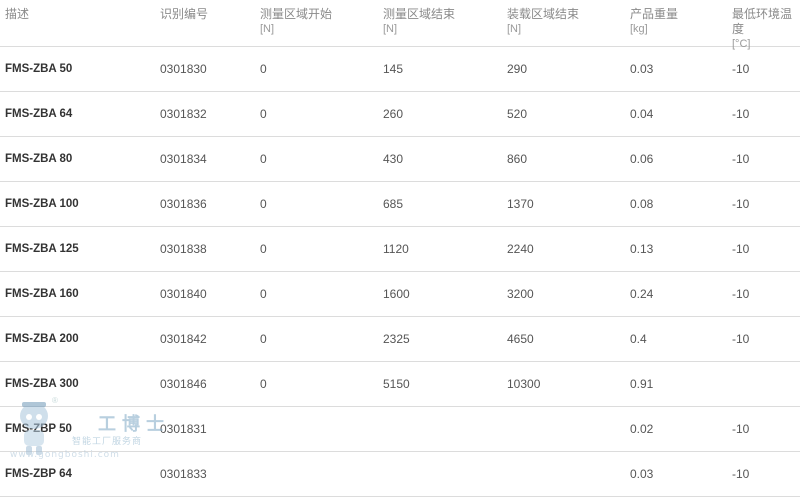 This screenshot has width=800, height=497. I want to click on table-row: FMS-ZBP 64 0301833 0.03 -10, so click(400, 474).